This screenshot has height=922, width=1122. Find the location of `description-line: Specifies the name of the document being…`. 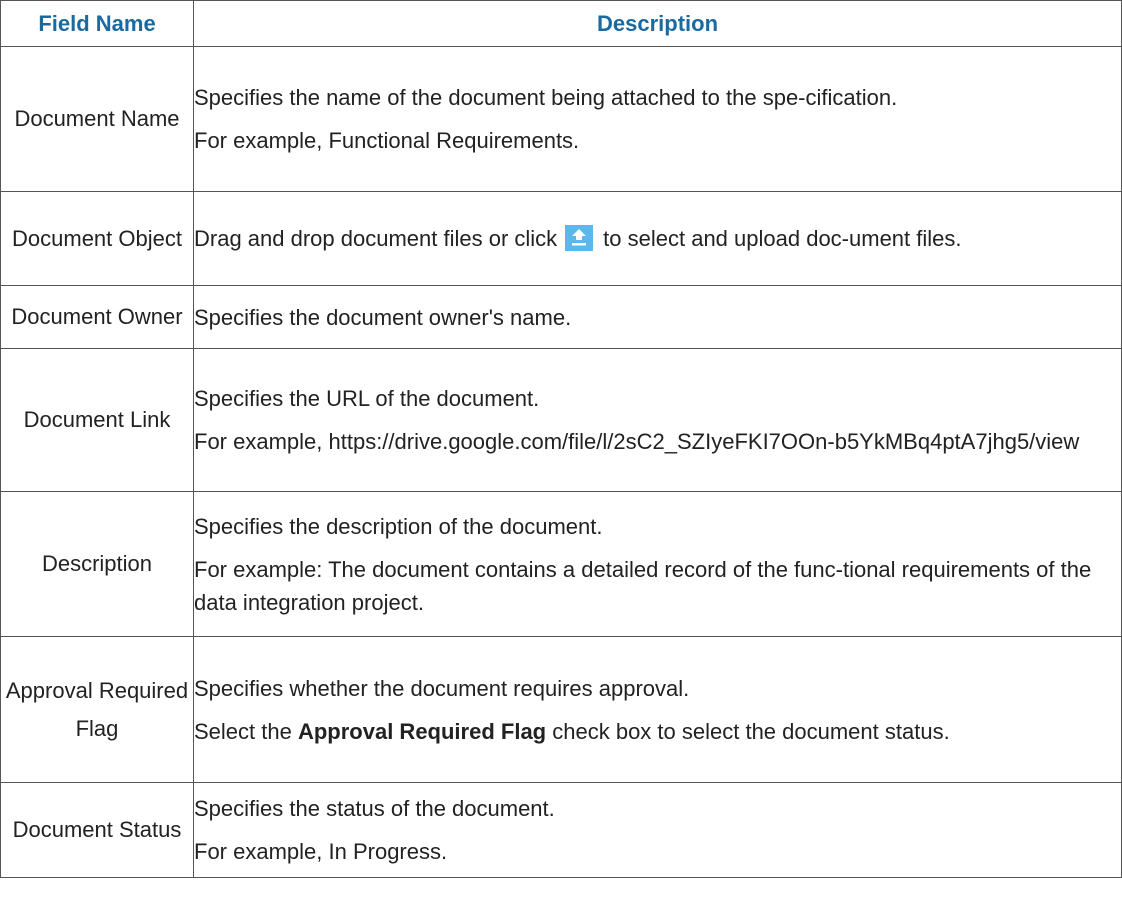

description-line: Specifies the name of the document being… is located at coordinates (546, 97).